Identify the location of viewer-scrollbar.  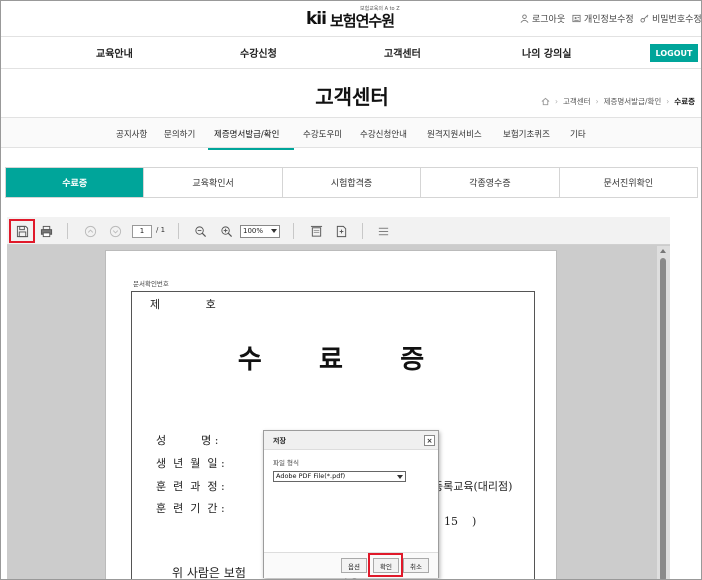
(663, 412).